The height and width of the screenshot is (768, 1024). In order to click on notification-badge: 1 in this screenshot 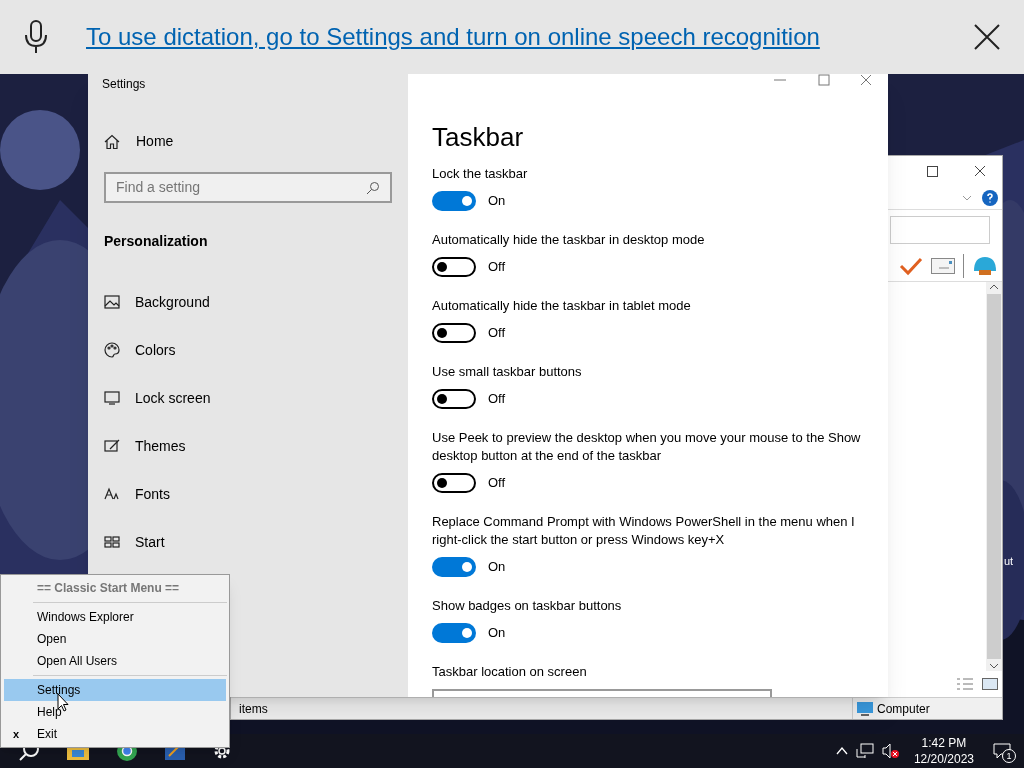, I will do `click(1009, 756)`.